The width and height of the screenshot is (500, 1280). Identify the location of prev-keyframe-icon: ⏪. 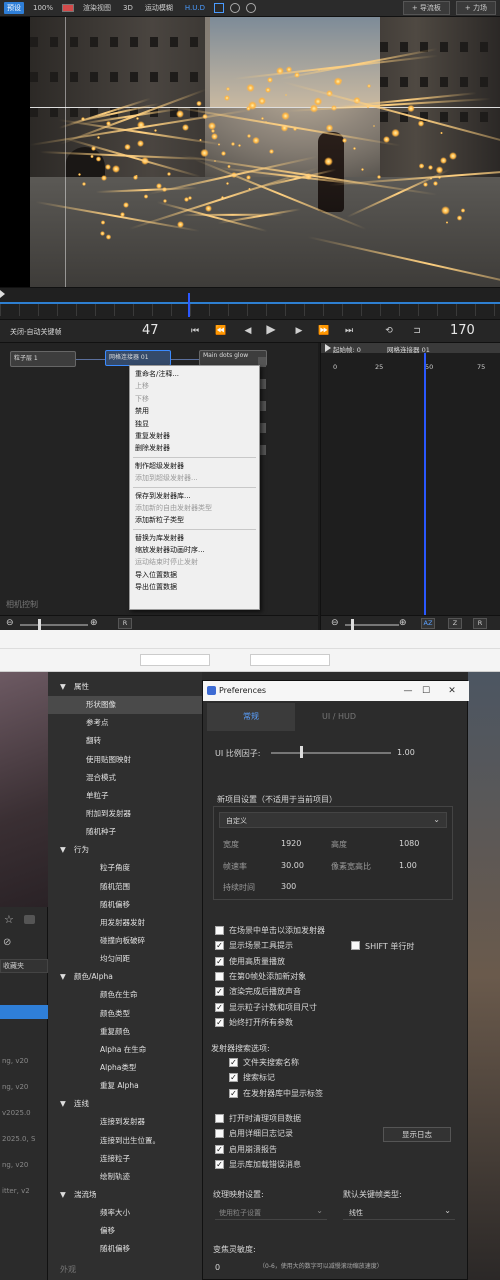
(220, 331).